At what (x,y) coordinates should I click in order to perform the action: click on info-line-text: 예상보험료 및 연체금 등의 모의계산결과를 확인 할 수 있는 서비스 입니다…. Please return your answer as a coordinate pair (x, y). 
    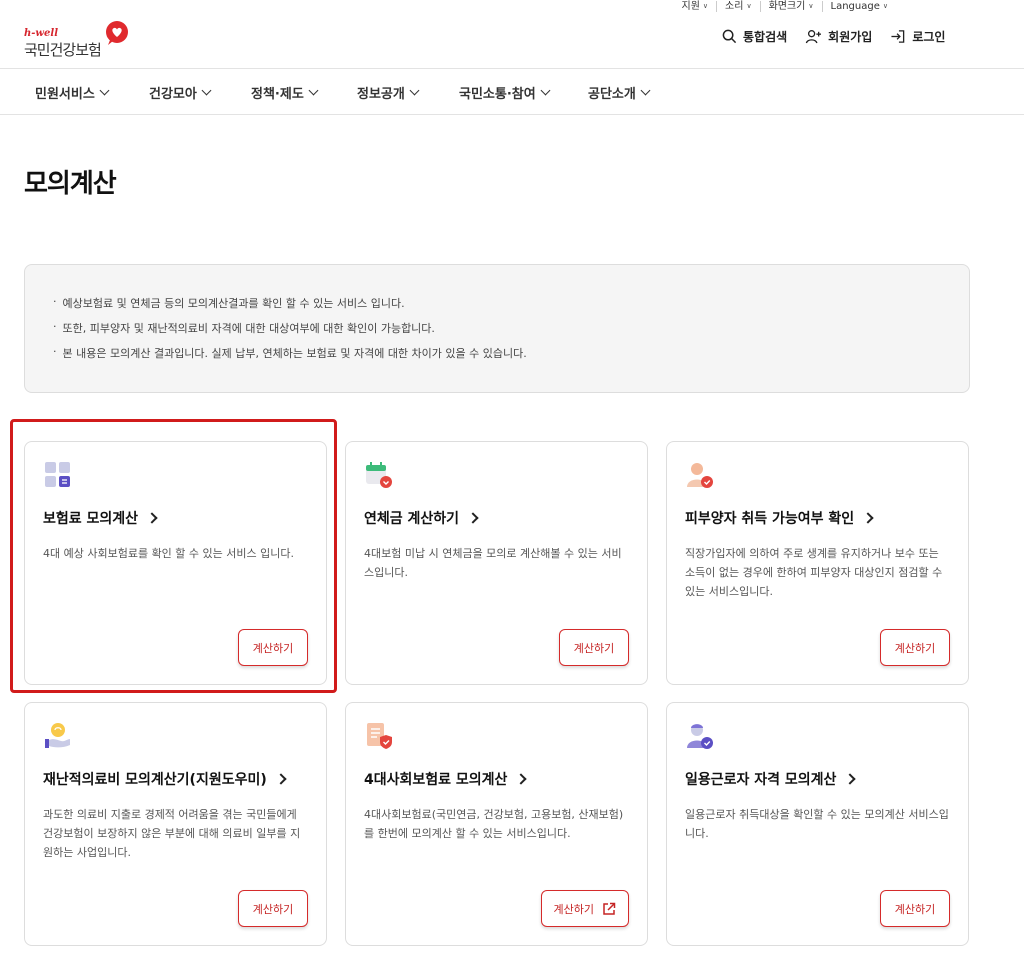
    Looking at the image, I should click on (233, 303).